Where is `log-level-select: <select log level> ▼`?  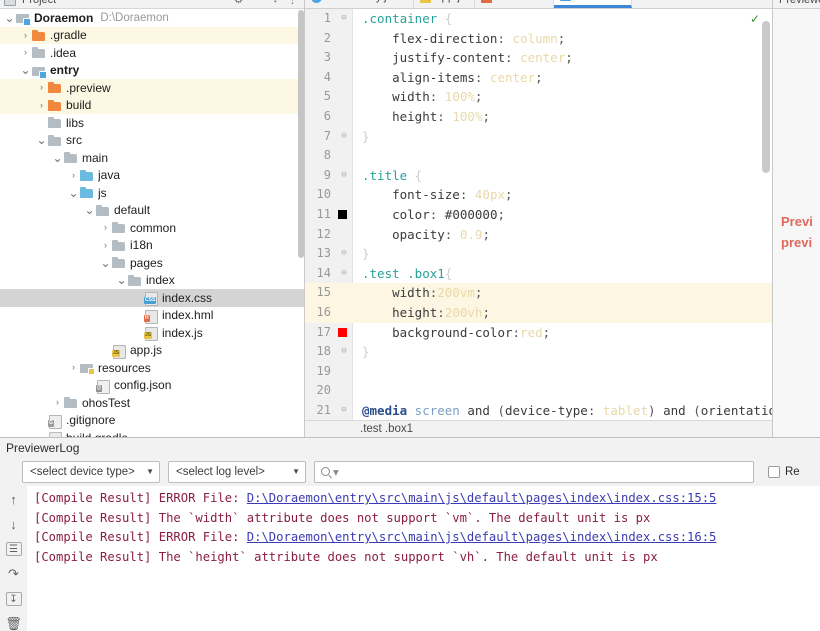
log-level-select: <select log level> ▼ is located at coordinates (237, 471).